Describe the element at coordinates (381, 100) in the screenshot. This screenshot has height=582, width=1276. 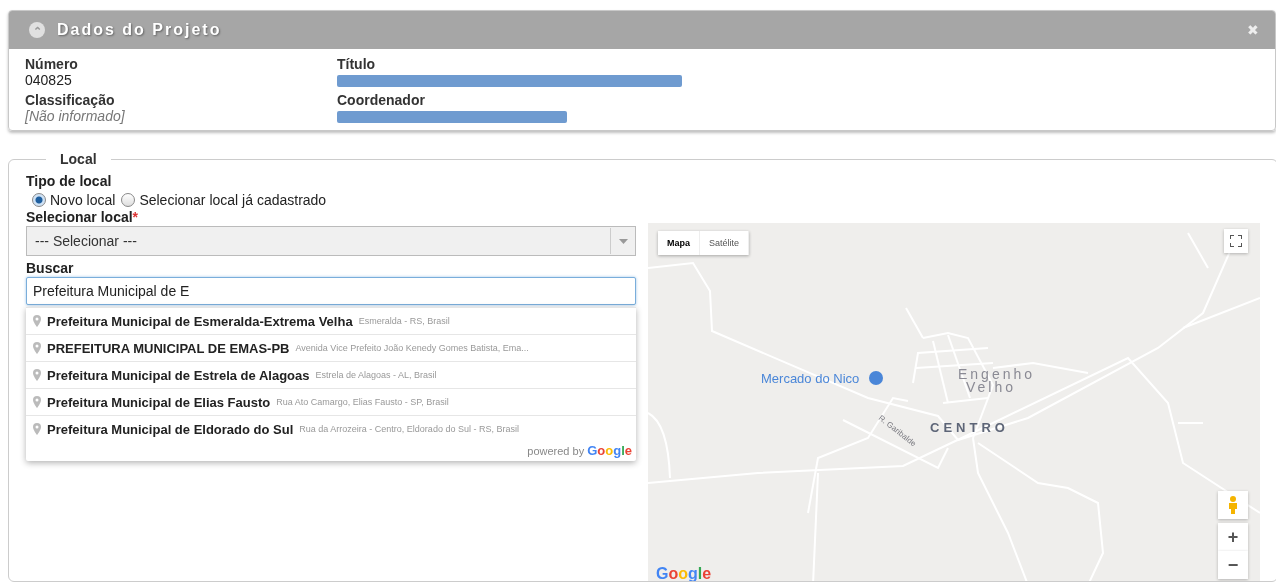
I see `field-label: Coordenador` at that location.